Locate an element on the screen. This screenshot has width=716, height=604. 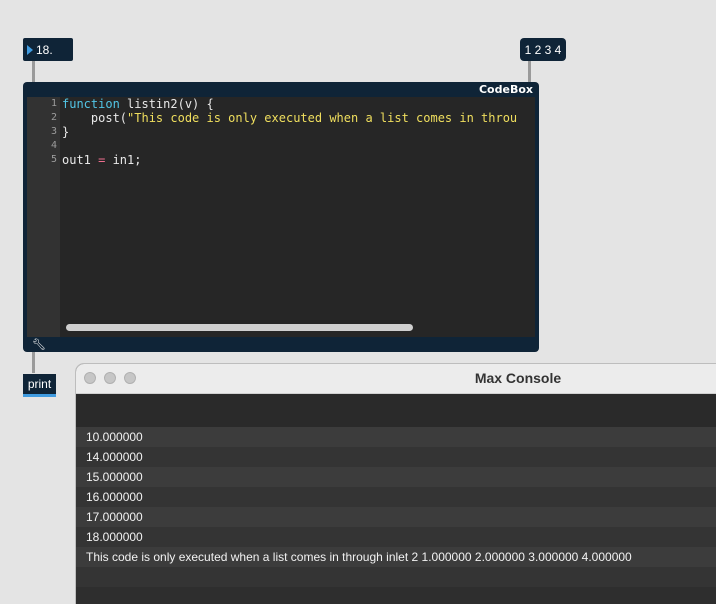
number-box: 18. is located at coordinates (48, 49).